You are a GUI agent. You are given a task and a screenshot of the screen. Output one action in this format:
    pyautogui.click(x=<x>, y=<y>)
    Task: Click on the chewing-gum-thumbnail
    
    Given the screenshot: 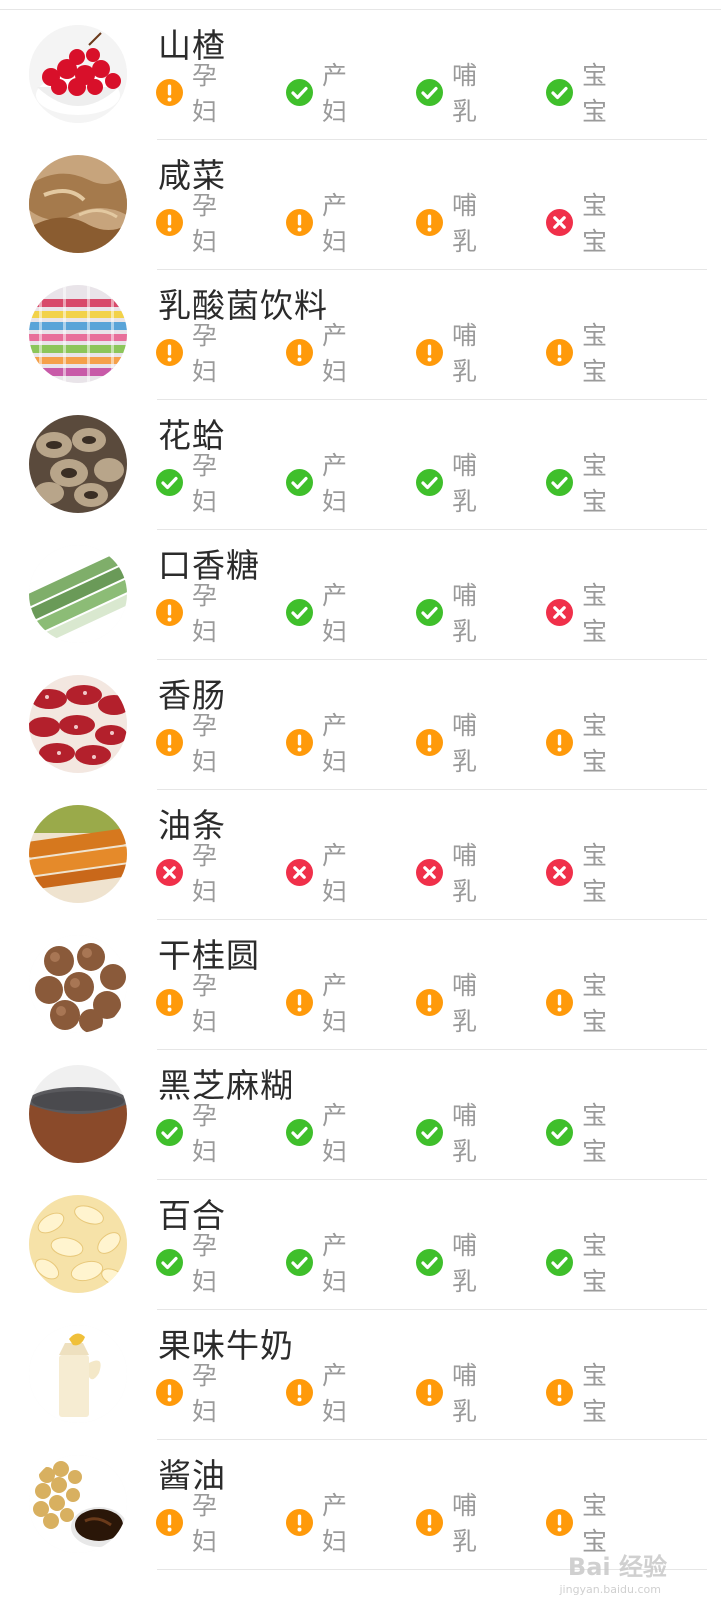 What is the action you would take?
    pyautogui.click(x=78, y=594)
    